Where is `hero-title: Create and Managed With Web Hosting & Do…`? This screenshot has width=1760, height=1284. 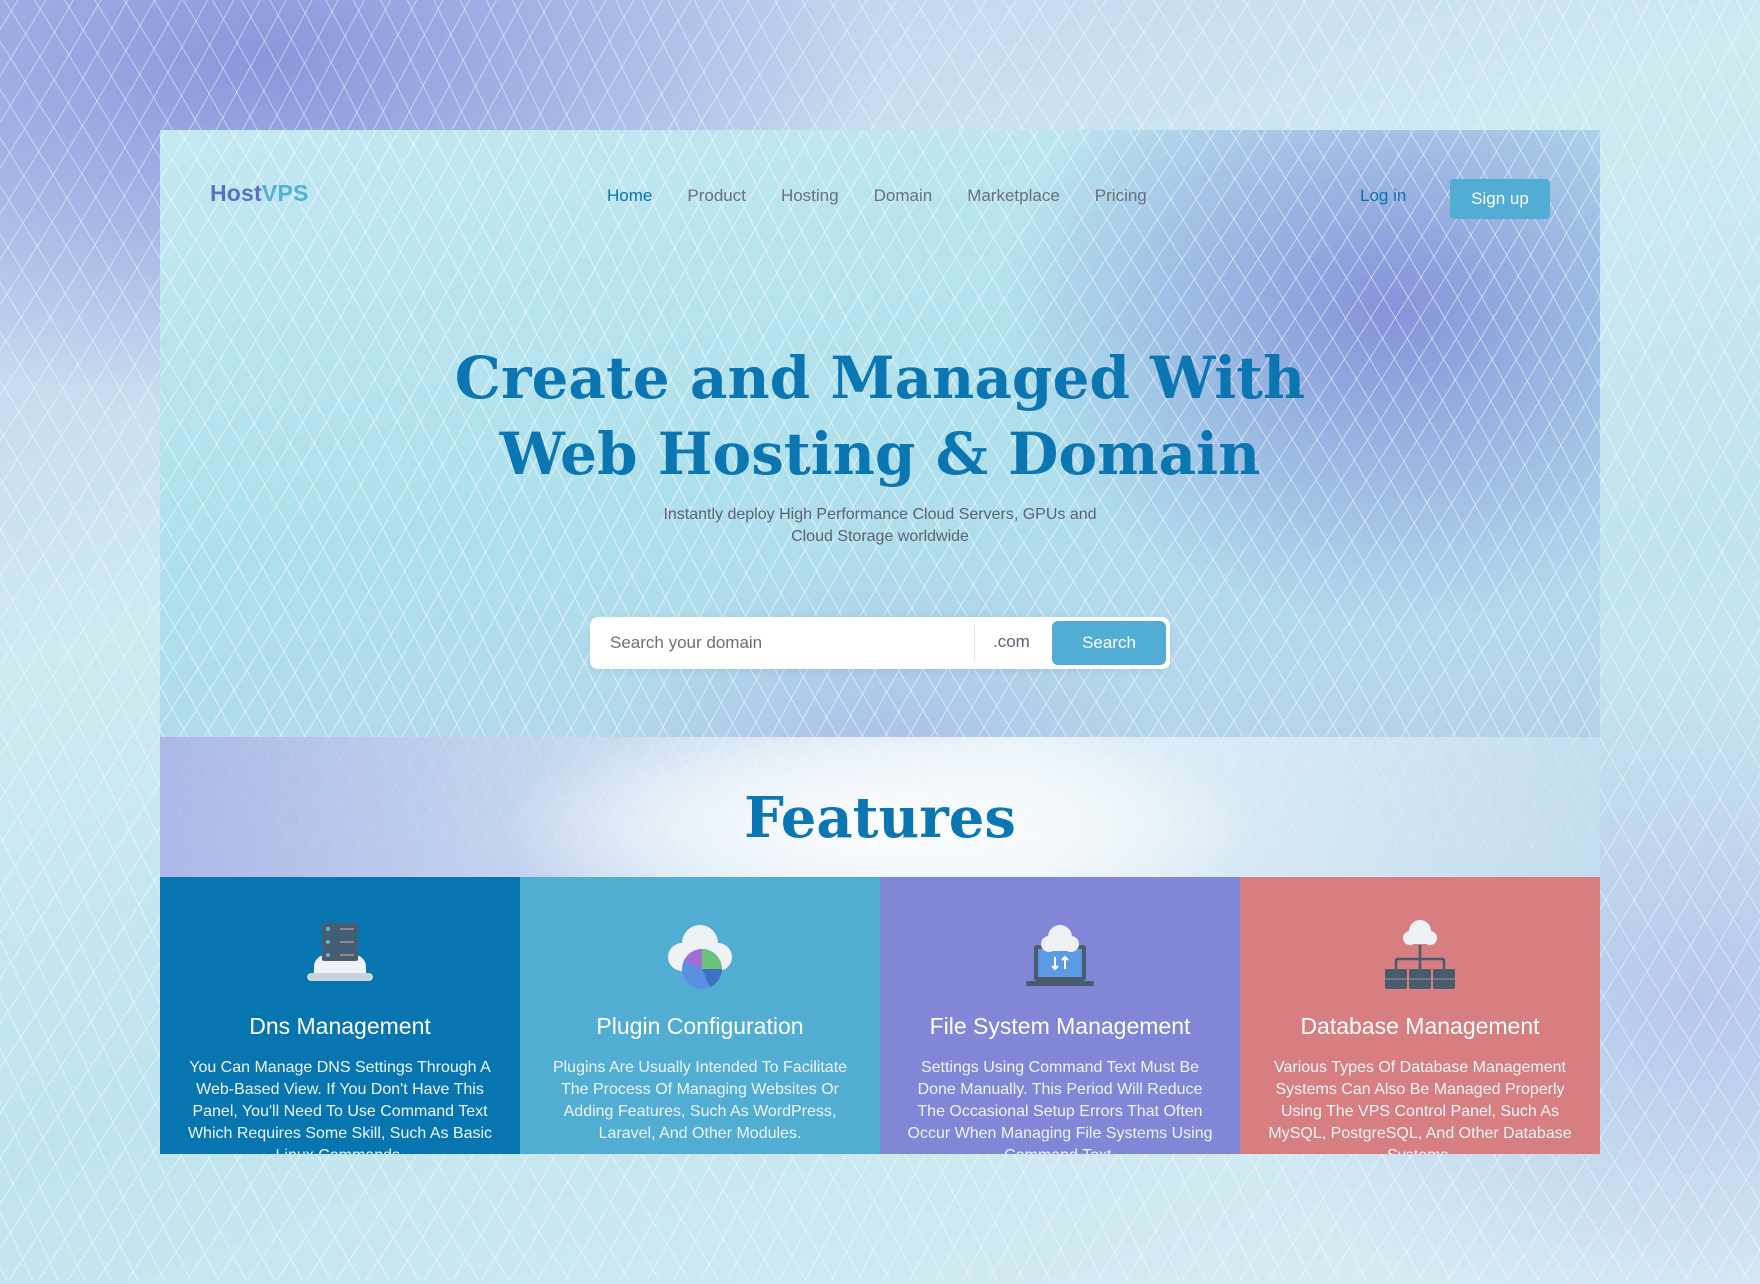
hero-title: Create and Managed With Web Hosting & Do… is located at coordinates (880, 416).